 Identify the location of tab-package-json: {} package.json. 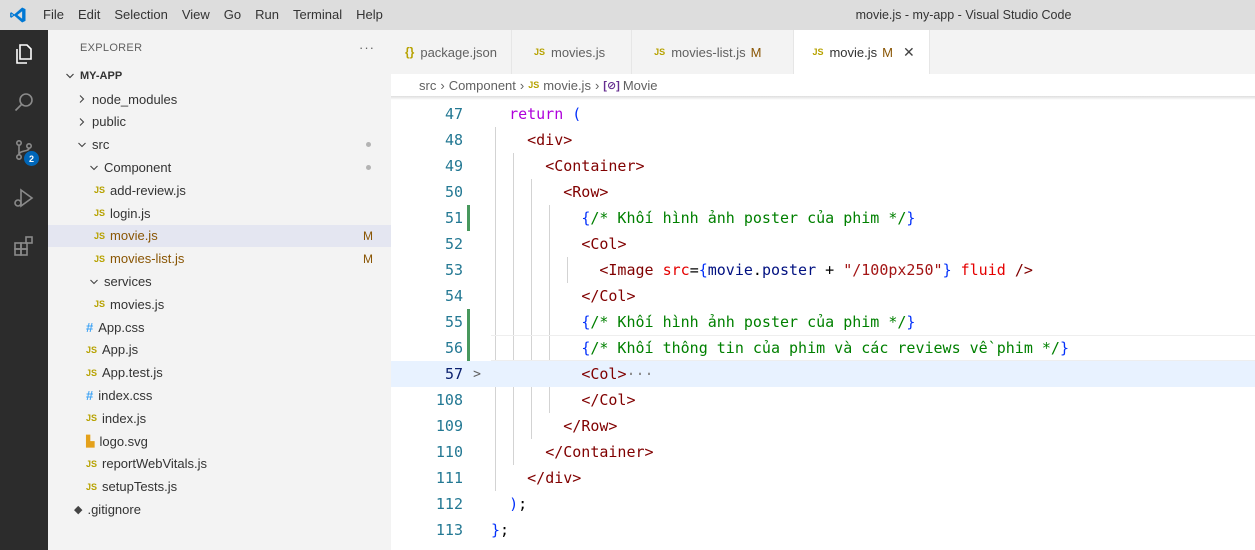
(451, 52).